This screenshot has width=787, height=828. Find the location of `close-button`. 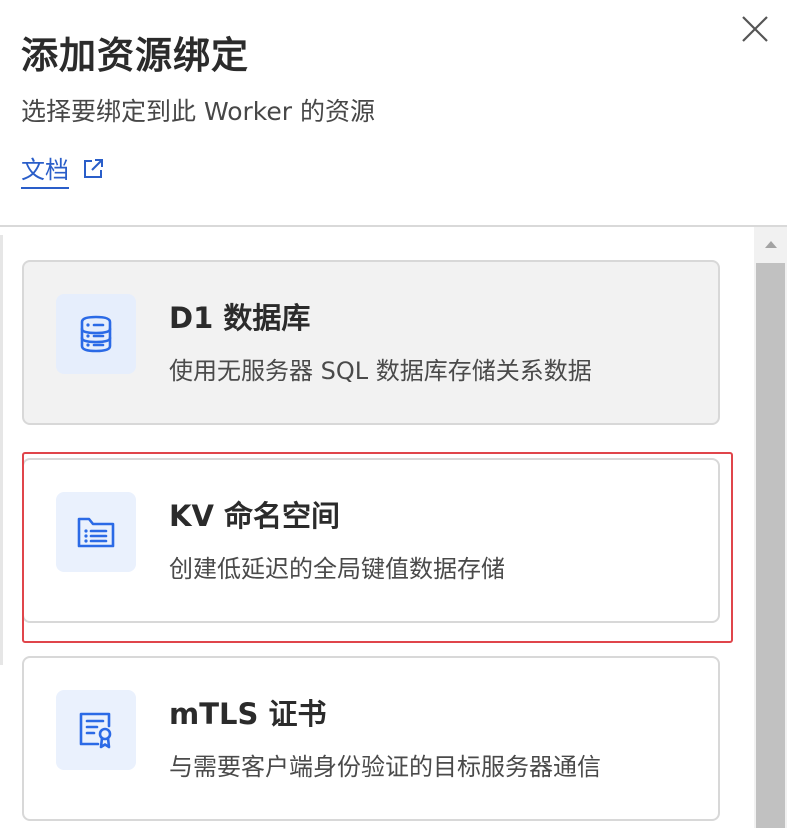

close-button is located at coordinates (755, 29).